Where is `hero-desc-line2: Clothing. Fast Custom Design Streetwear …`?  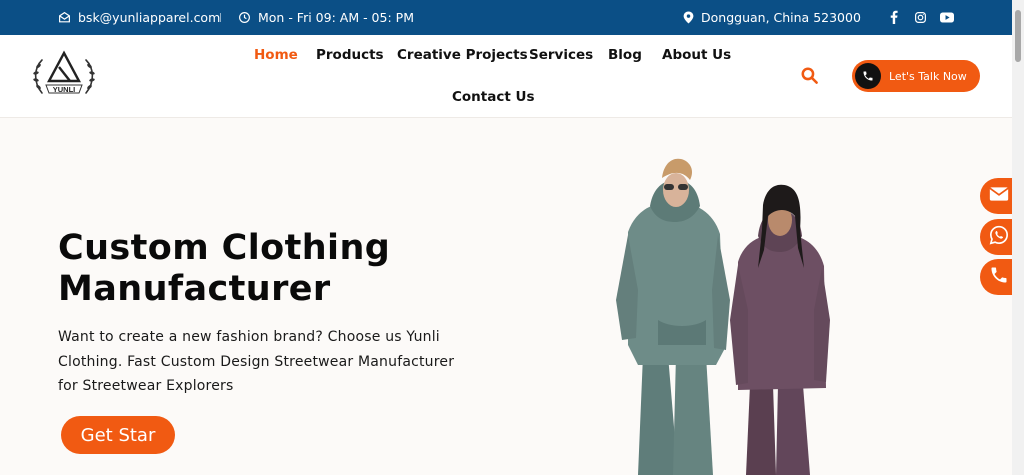 hero-desc-line2: Clothing. Fast Custom Design Streetwear … is located at coordinates (256, 361).